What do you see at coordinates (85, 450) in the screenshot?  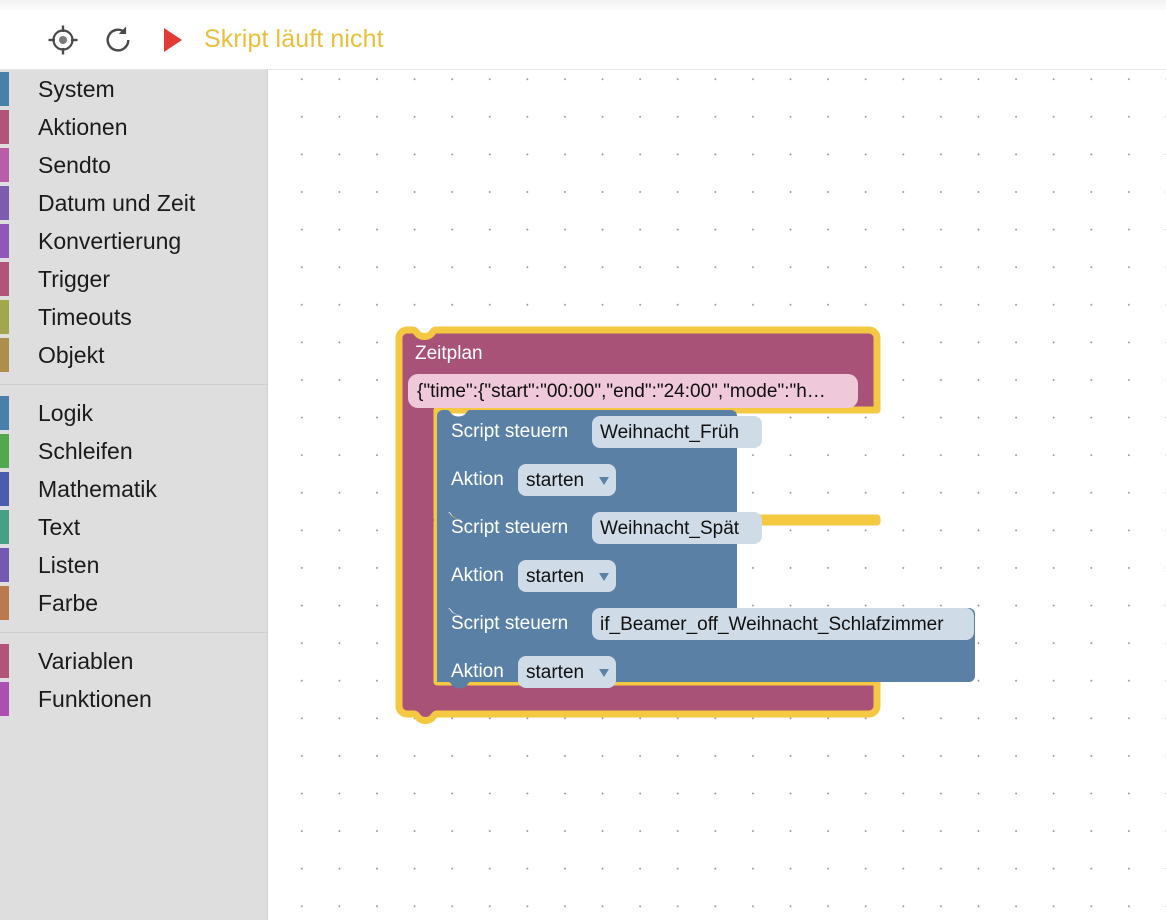 I see `sidebar-item-label: Schleifen` at bounding box center [85, 450].